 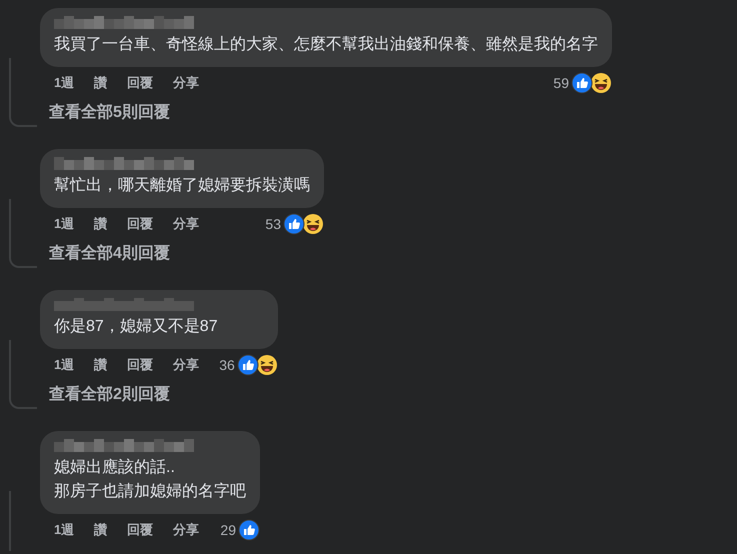 I want to click on reaction-count: 59, so click(x=561, y=83).